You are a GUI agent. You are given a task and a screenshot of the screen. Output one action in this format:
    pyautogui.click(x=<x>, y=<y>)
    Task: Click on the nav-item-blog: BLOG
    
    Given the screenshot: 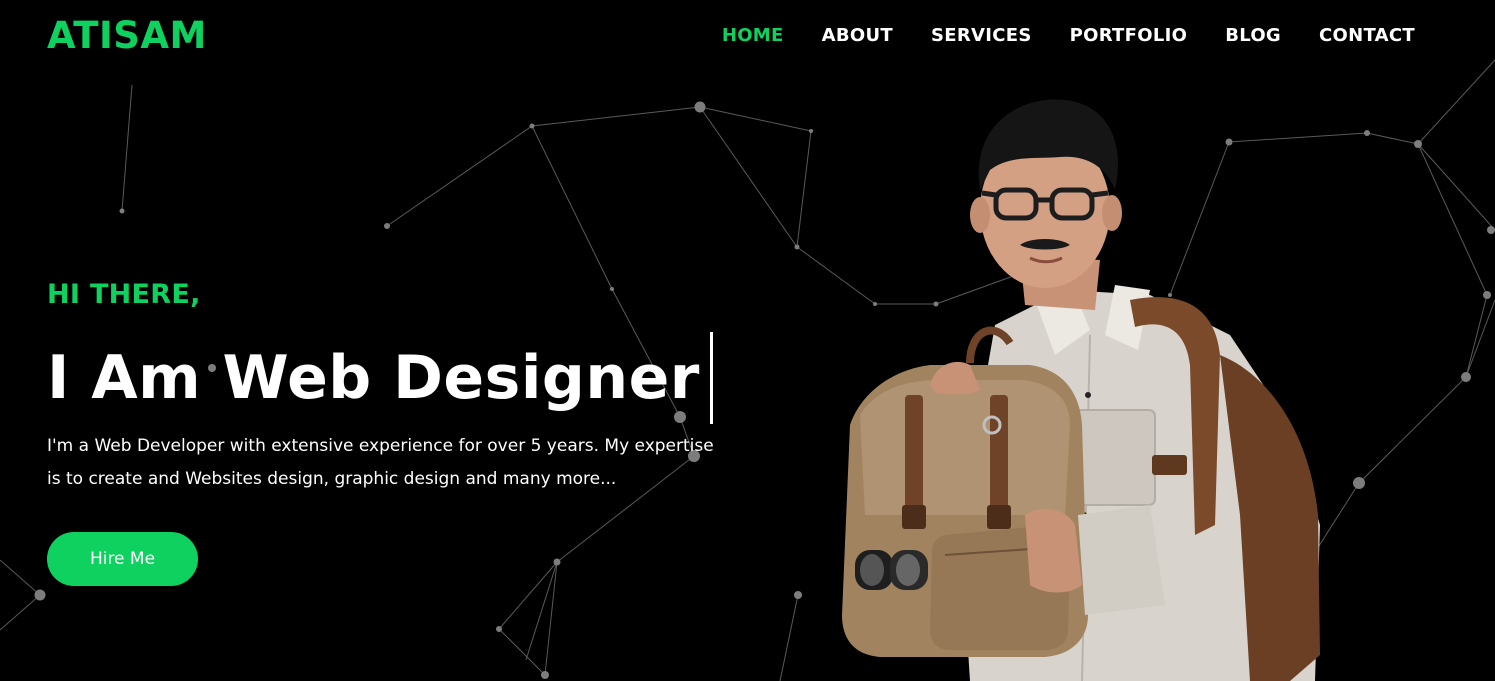 What is the action you would take?
    pyautogui.click(x=1253, y=35)
    